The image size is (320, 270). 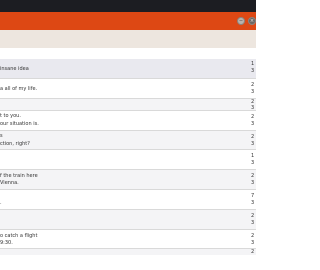 I want to click on table-row: t to you. our situation is. 2 3, so click(x=128, y=121).